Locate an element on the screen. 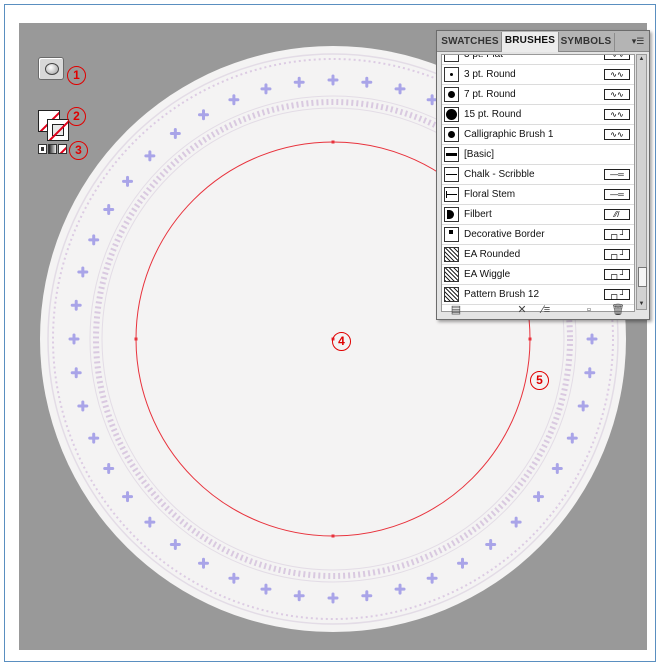 This screenshot has width=660, height=666. callout-5: 5 is located at coordinates (539, 380).